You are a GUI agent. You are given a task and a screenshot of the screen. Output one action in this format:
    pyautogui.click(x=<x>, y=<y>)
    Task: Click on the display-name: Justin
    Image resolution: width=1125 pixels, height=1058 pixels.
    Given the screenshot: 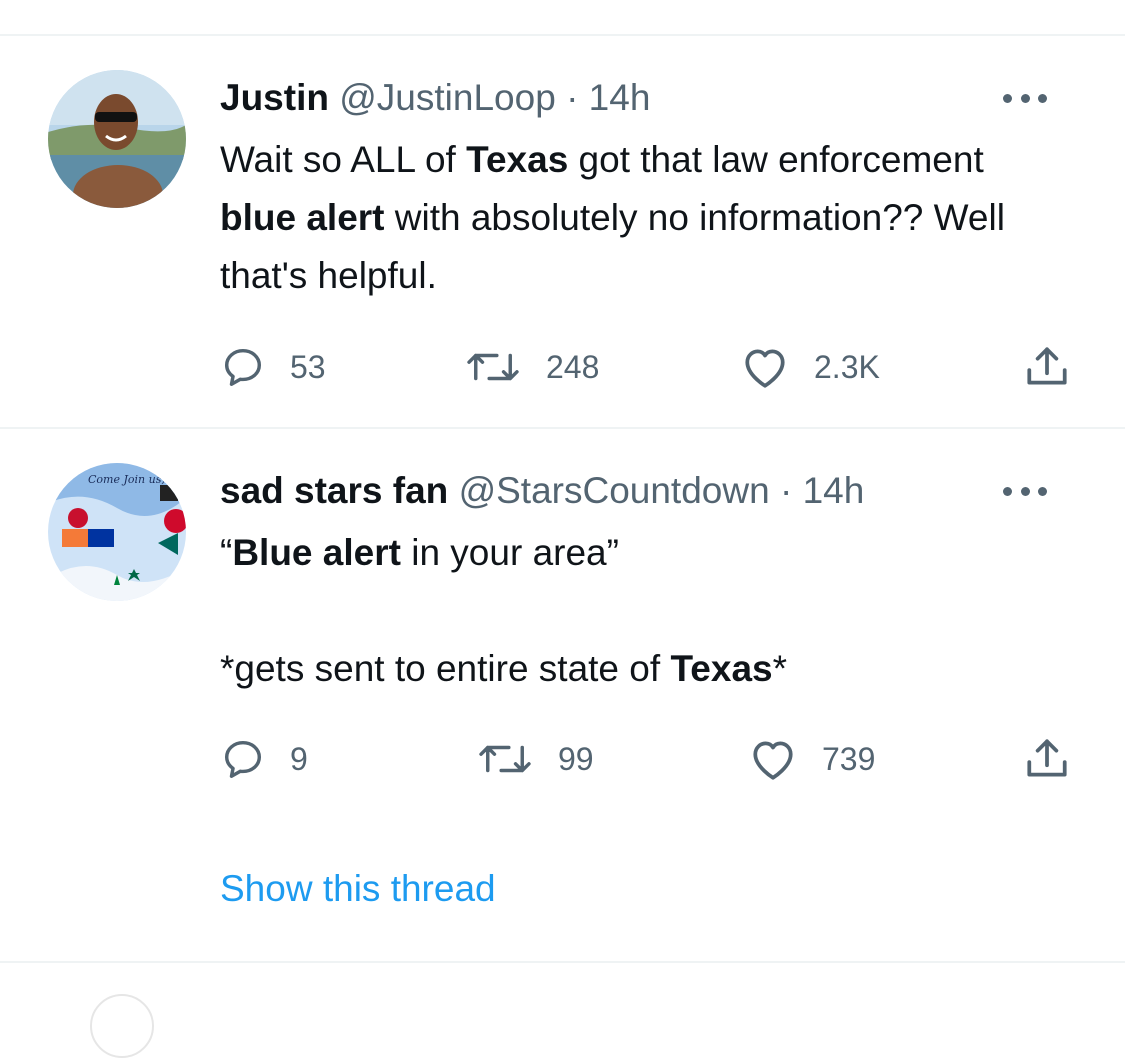 What is the action you would take?
    pyautogui.click(x=274, y=97)
    